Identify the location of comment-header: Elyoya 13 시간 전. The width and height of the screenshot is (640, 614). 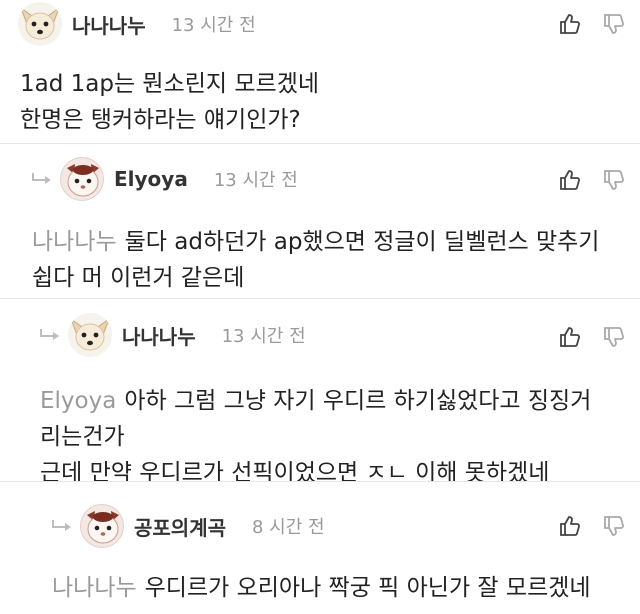
(164, 179).